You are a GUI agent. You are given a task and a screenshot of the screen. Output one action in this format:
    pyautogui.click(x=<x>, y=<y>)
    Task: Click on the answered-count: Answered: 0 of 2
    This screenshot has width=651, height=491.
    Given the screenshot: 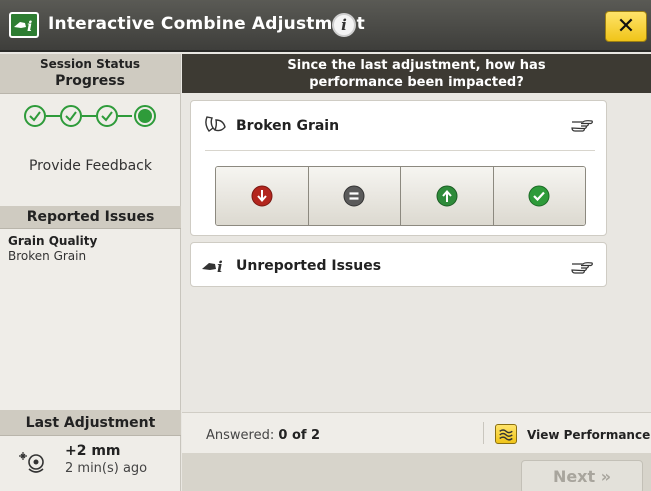 What is the action you would take?
    pyautogui.click(x=263, y=435)
    